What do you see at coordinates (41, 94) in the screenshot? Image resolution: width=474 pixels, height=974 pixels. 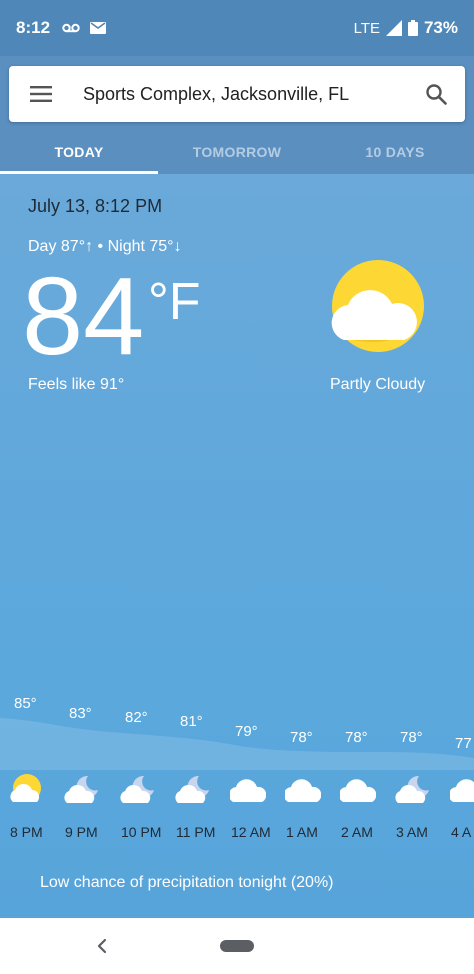 I see `menu-icon` at bounding box center [41, 94].